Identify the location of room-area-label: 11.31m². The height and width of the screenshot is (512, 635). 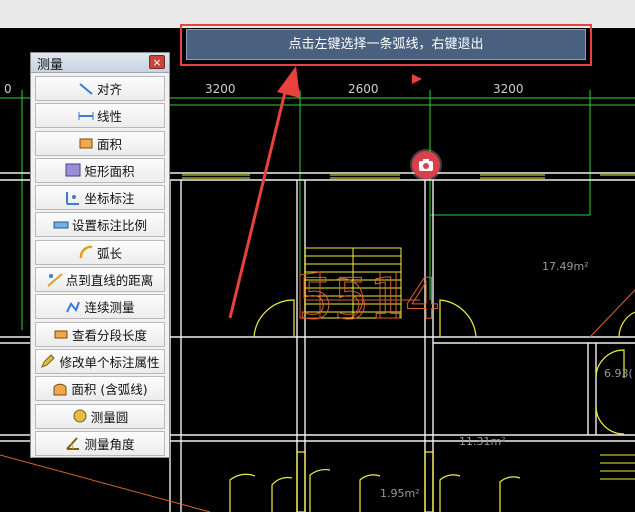
(482, 441).